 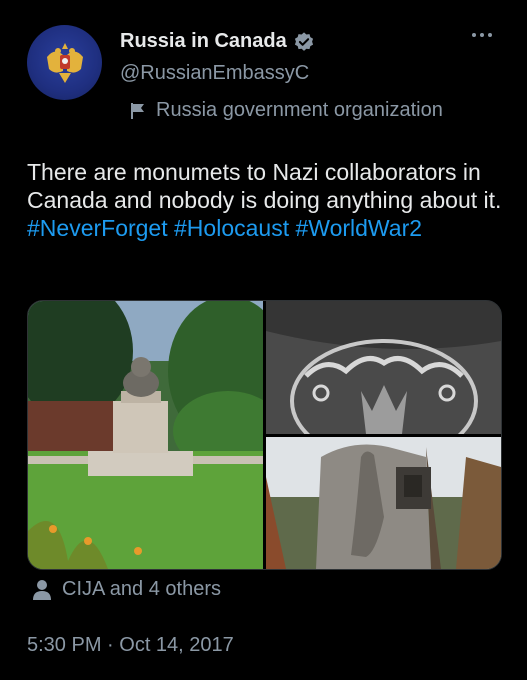 I want to click on display-name-row: Russia in Canada, so click(x=217, y=41).